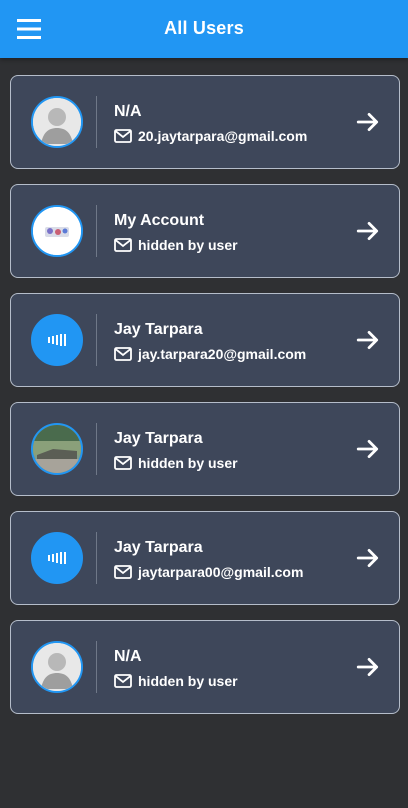  Describe the element at coordinates (223, 136) in the screenshot. I see `user-email: 20.jaytarpara@gmail.com` at that location.